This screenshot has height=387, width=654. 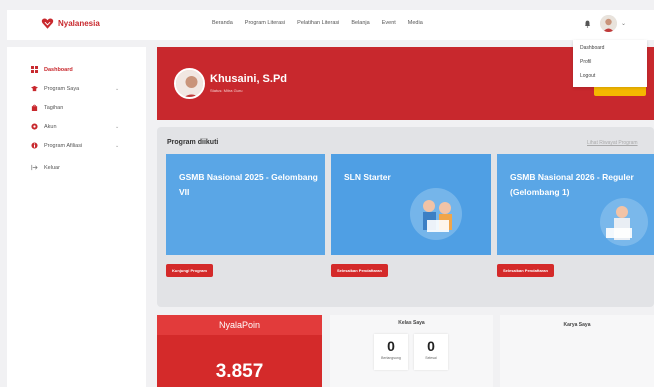 I want to click on program-card-title: SLN Starter, so click(x=367, y=177).